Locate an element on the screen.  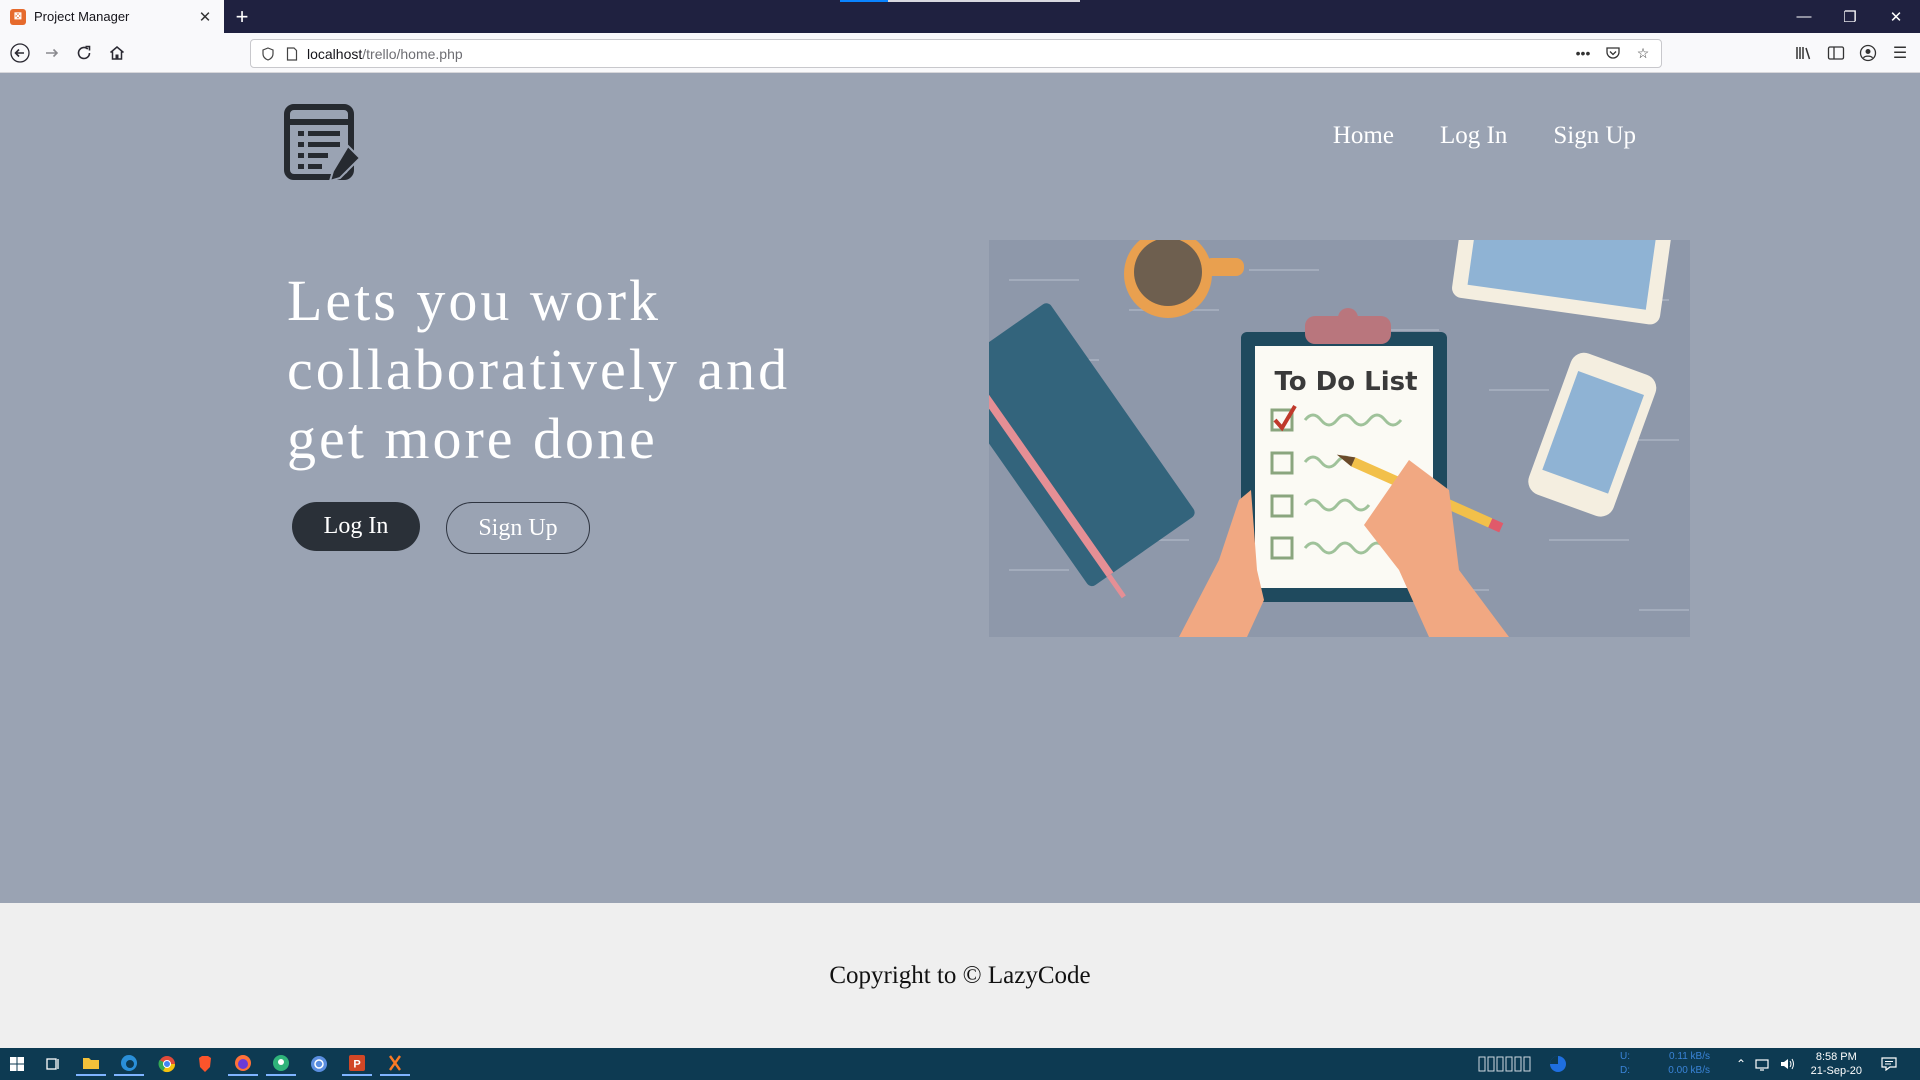
todo-list-illustration: To Do List is located at coordinates (1339, 438).